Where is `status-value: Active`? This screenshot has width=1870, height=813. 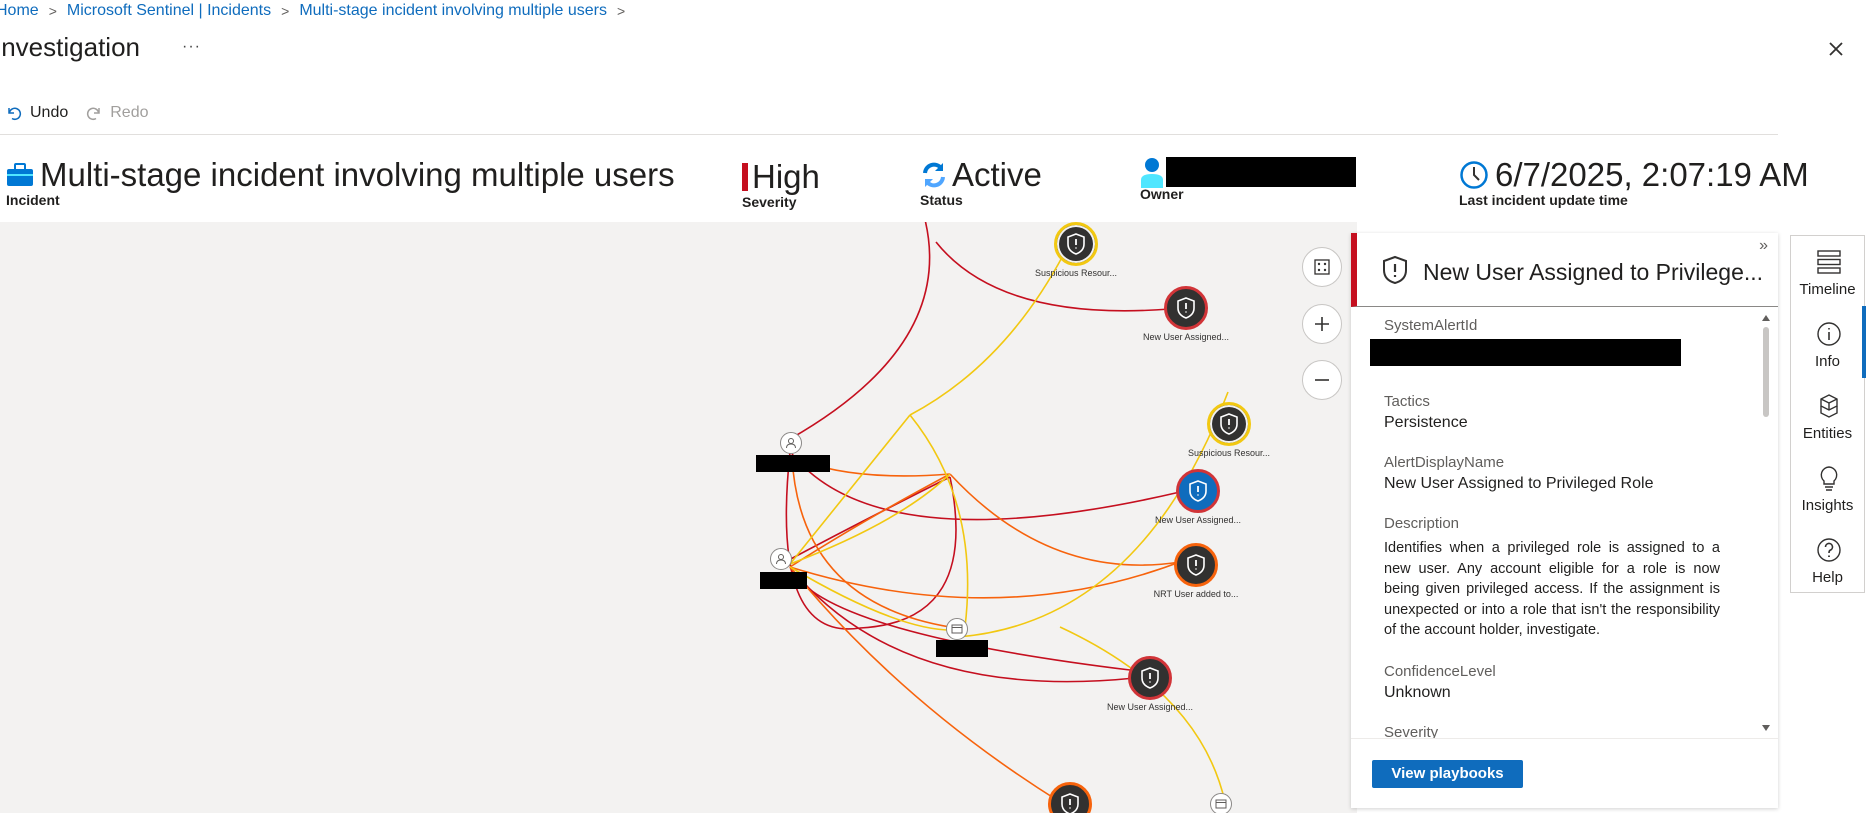 status-value: Active is located at coordinates (997, 174).